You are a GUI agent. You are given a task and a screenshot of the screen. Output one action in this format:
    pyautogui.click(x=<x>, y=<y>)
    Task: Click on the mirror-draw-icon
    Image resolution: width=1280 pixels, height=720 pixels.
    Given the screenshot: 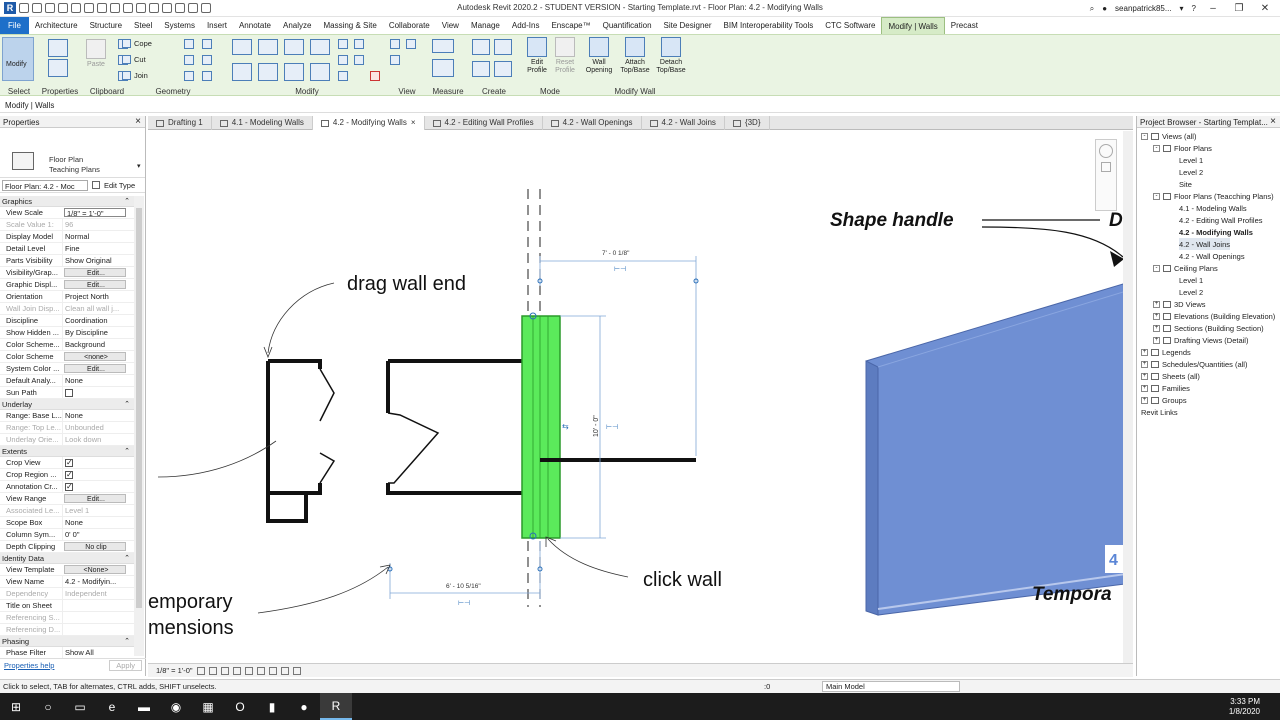 What is the action you would take?
    pyautogui.click(x=320, y=47)
    